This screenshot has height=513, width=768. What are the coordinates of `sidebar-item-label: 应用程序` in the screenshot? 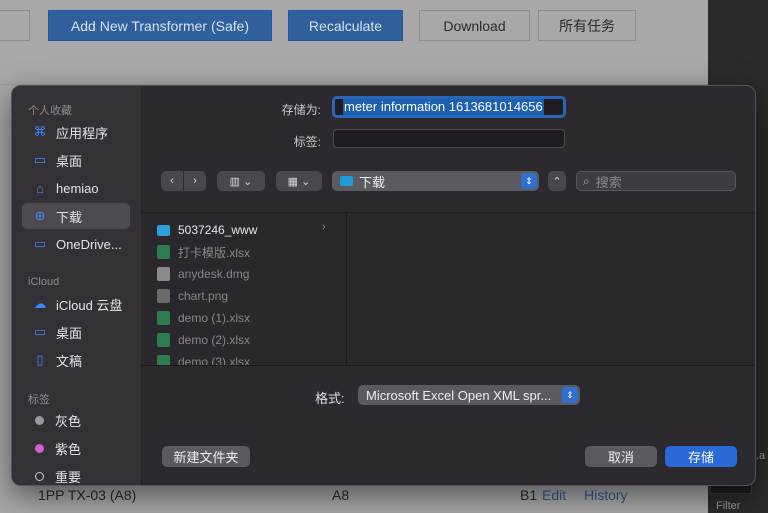 It's located at (82, 133).